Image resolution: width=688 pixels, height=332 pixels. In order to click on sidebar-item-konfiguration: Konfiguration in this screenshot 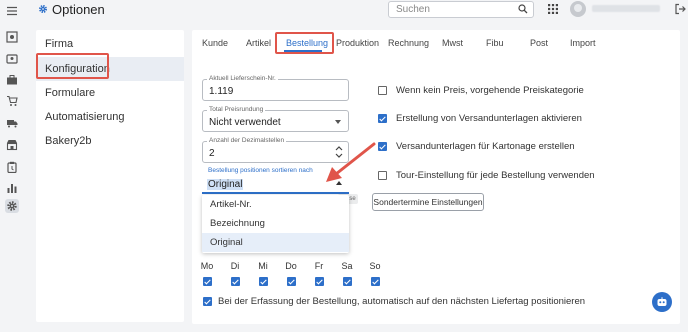, I will do `click(110, 69)`.